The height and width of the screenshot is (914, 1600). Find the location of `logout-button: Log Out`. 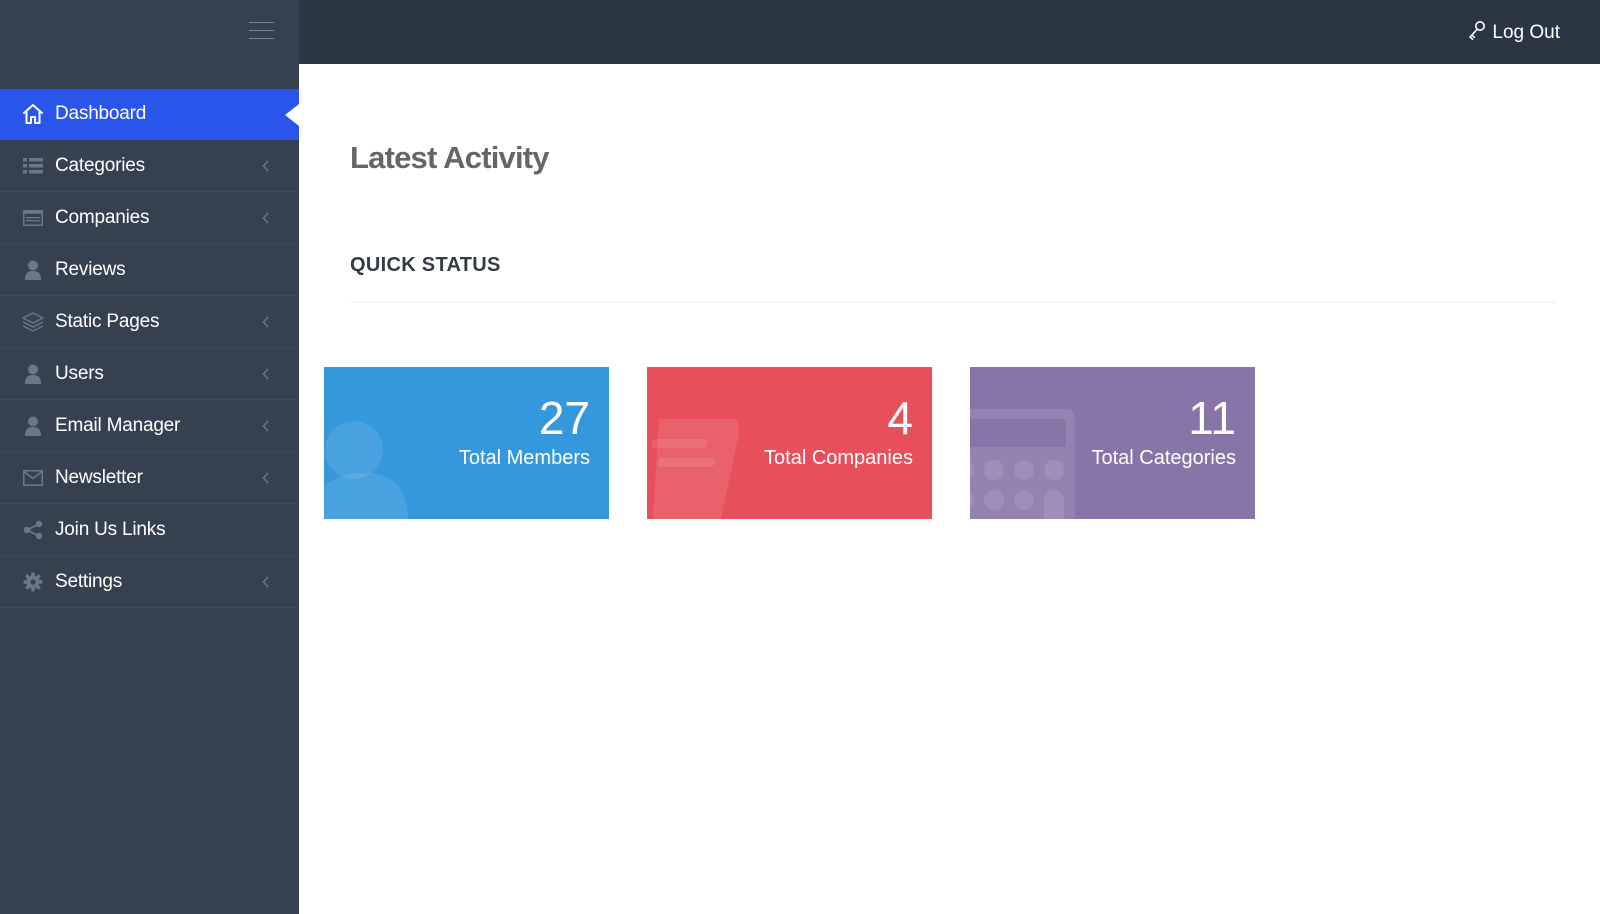

logout-button: Log Out is located at coordinates (1514, 32).